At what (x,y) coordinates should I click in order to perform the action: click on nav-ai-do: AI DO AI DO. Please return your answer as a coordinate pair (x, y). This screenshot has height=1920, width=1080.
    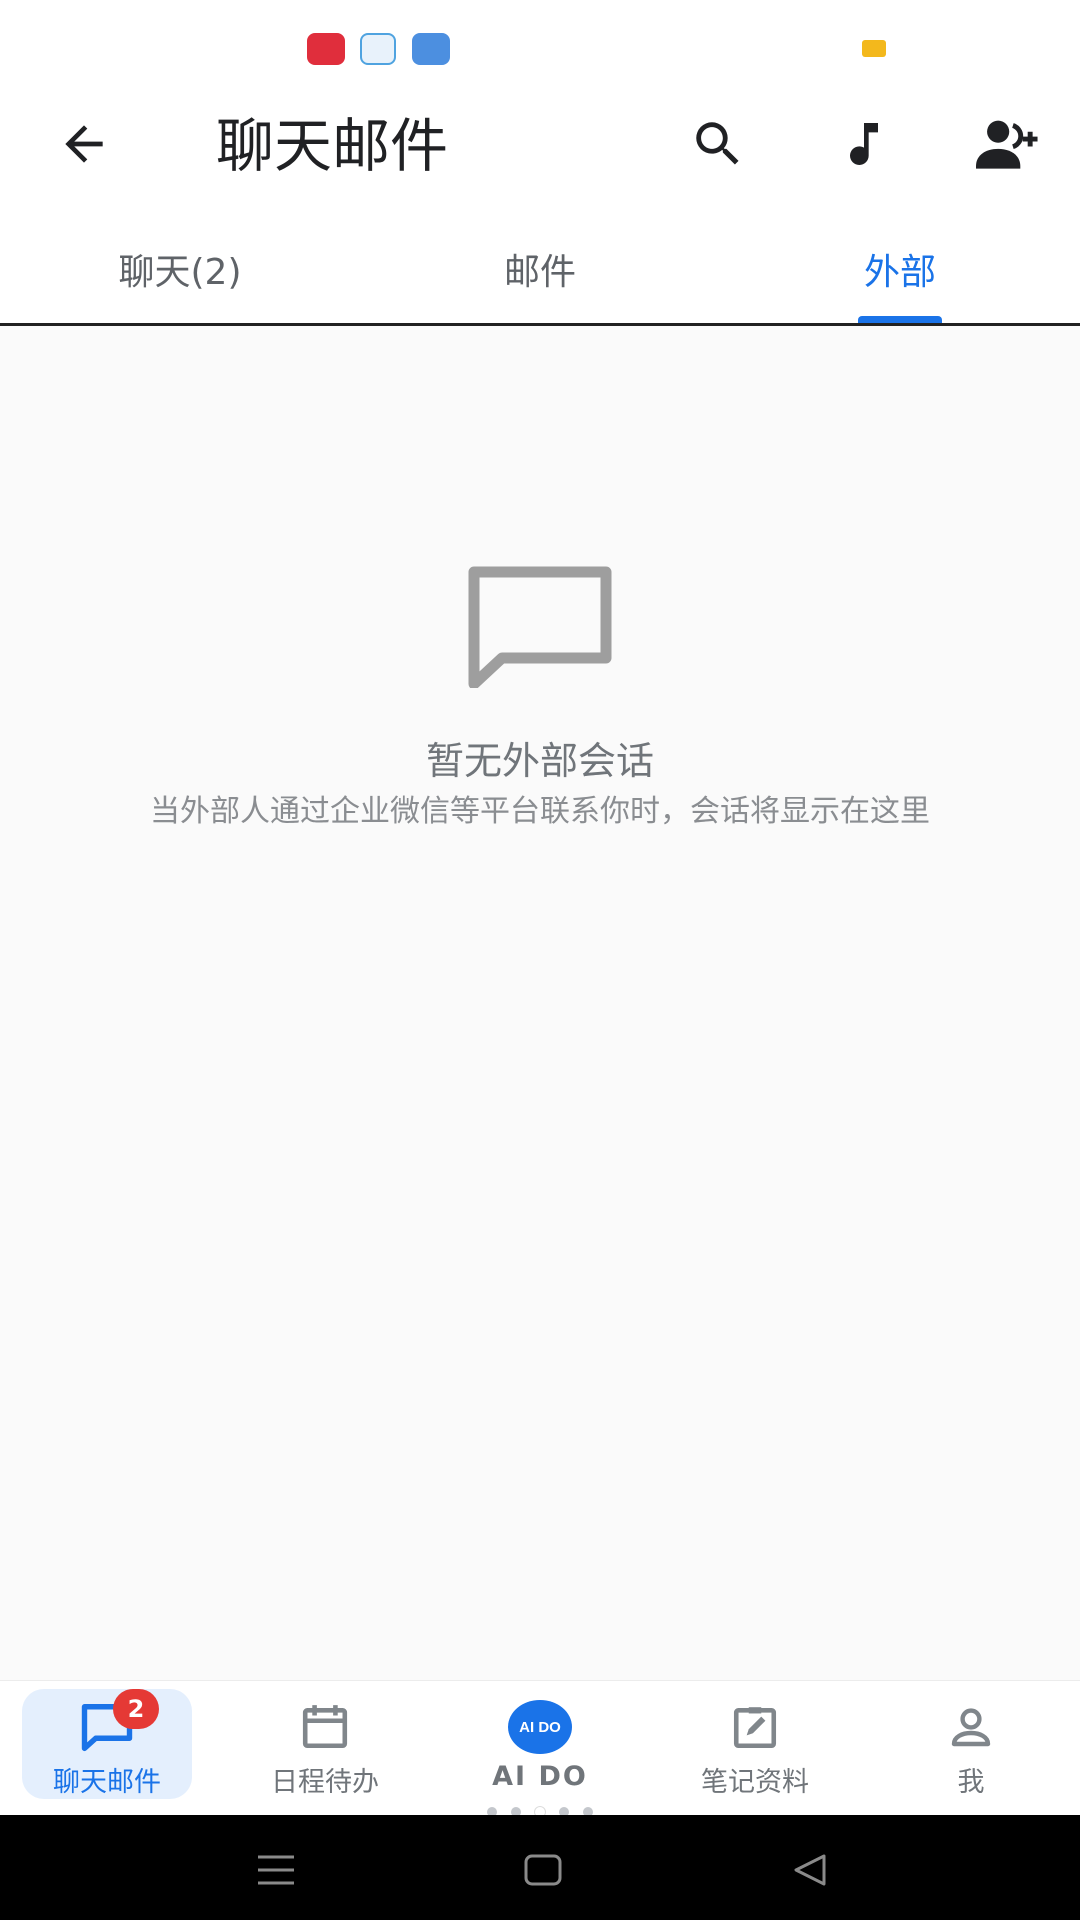
    Looking at the image, I should click on (540, 1744).